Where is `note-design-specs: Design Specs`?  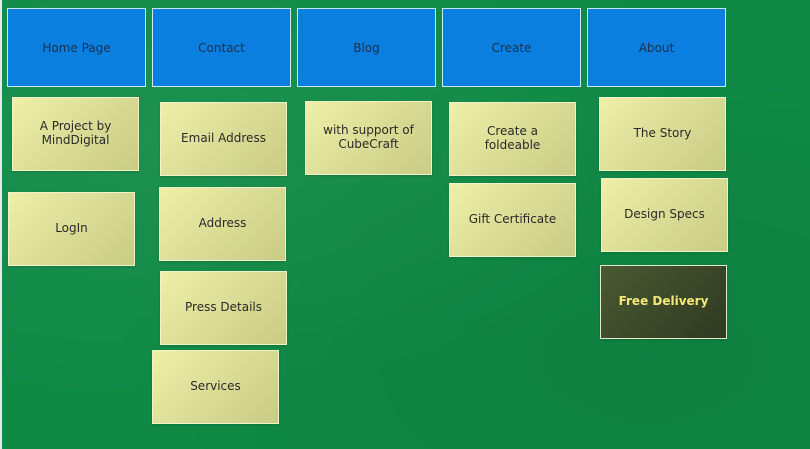
note-design-specs: Design Specs is located at coordinates (664, 215).